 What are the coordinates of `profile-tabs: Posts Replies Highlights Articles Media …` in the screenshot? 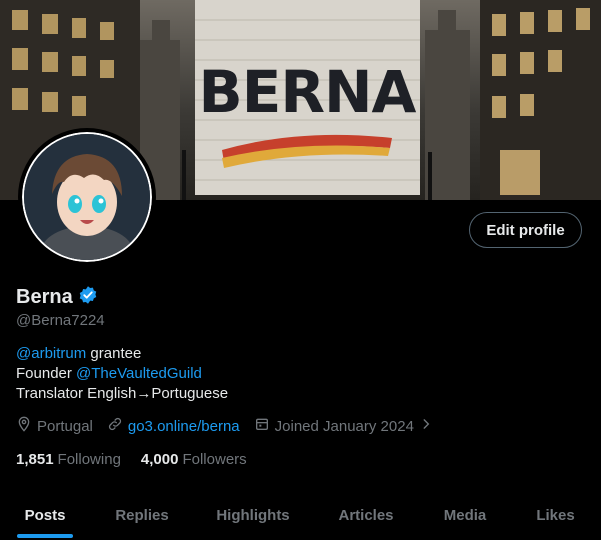 It's located at (300, 515).